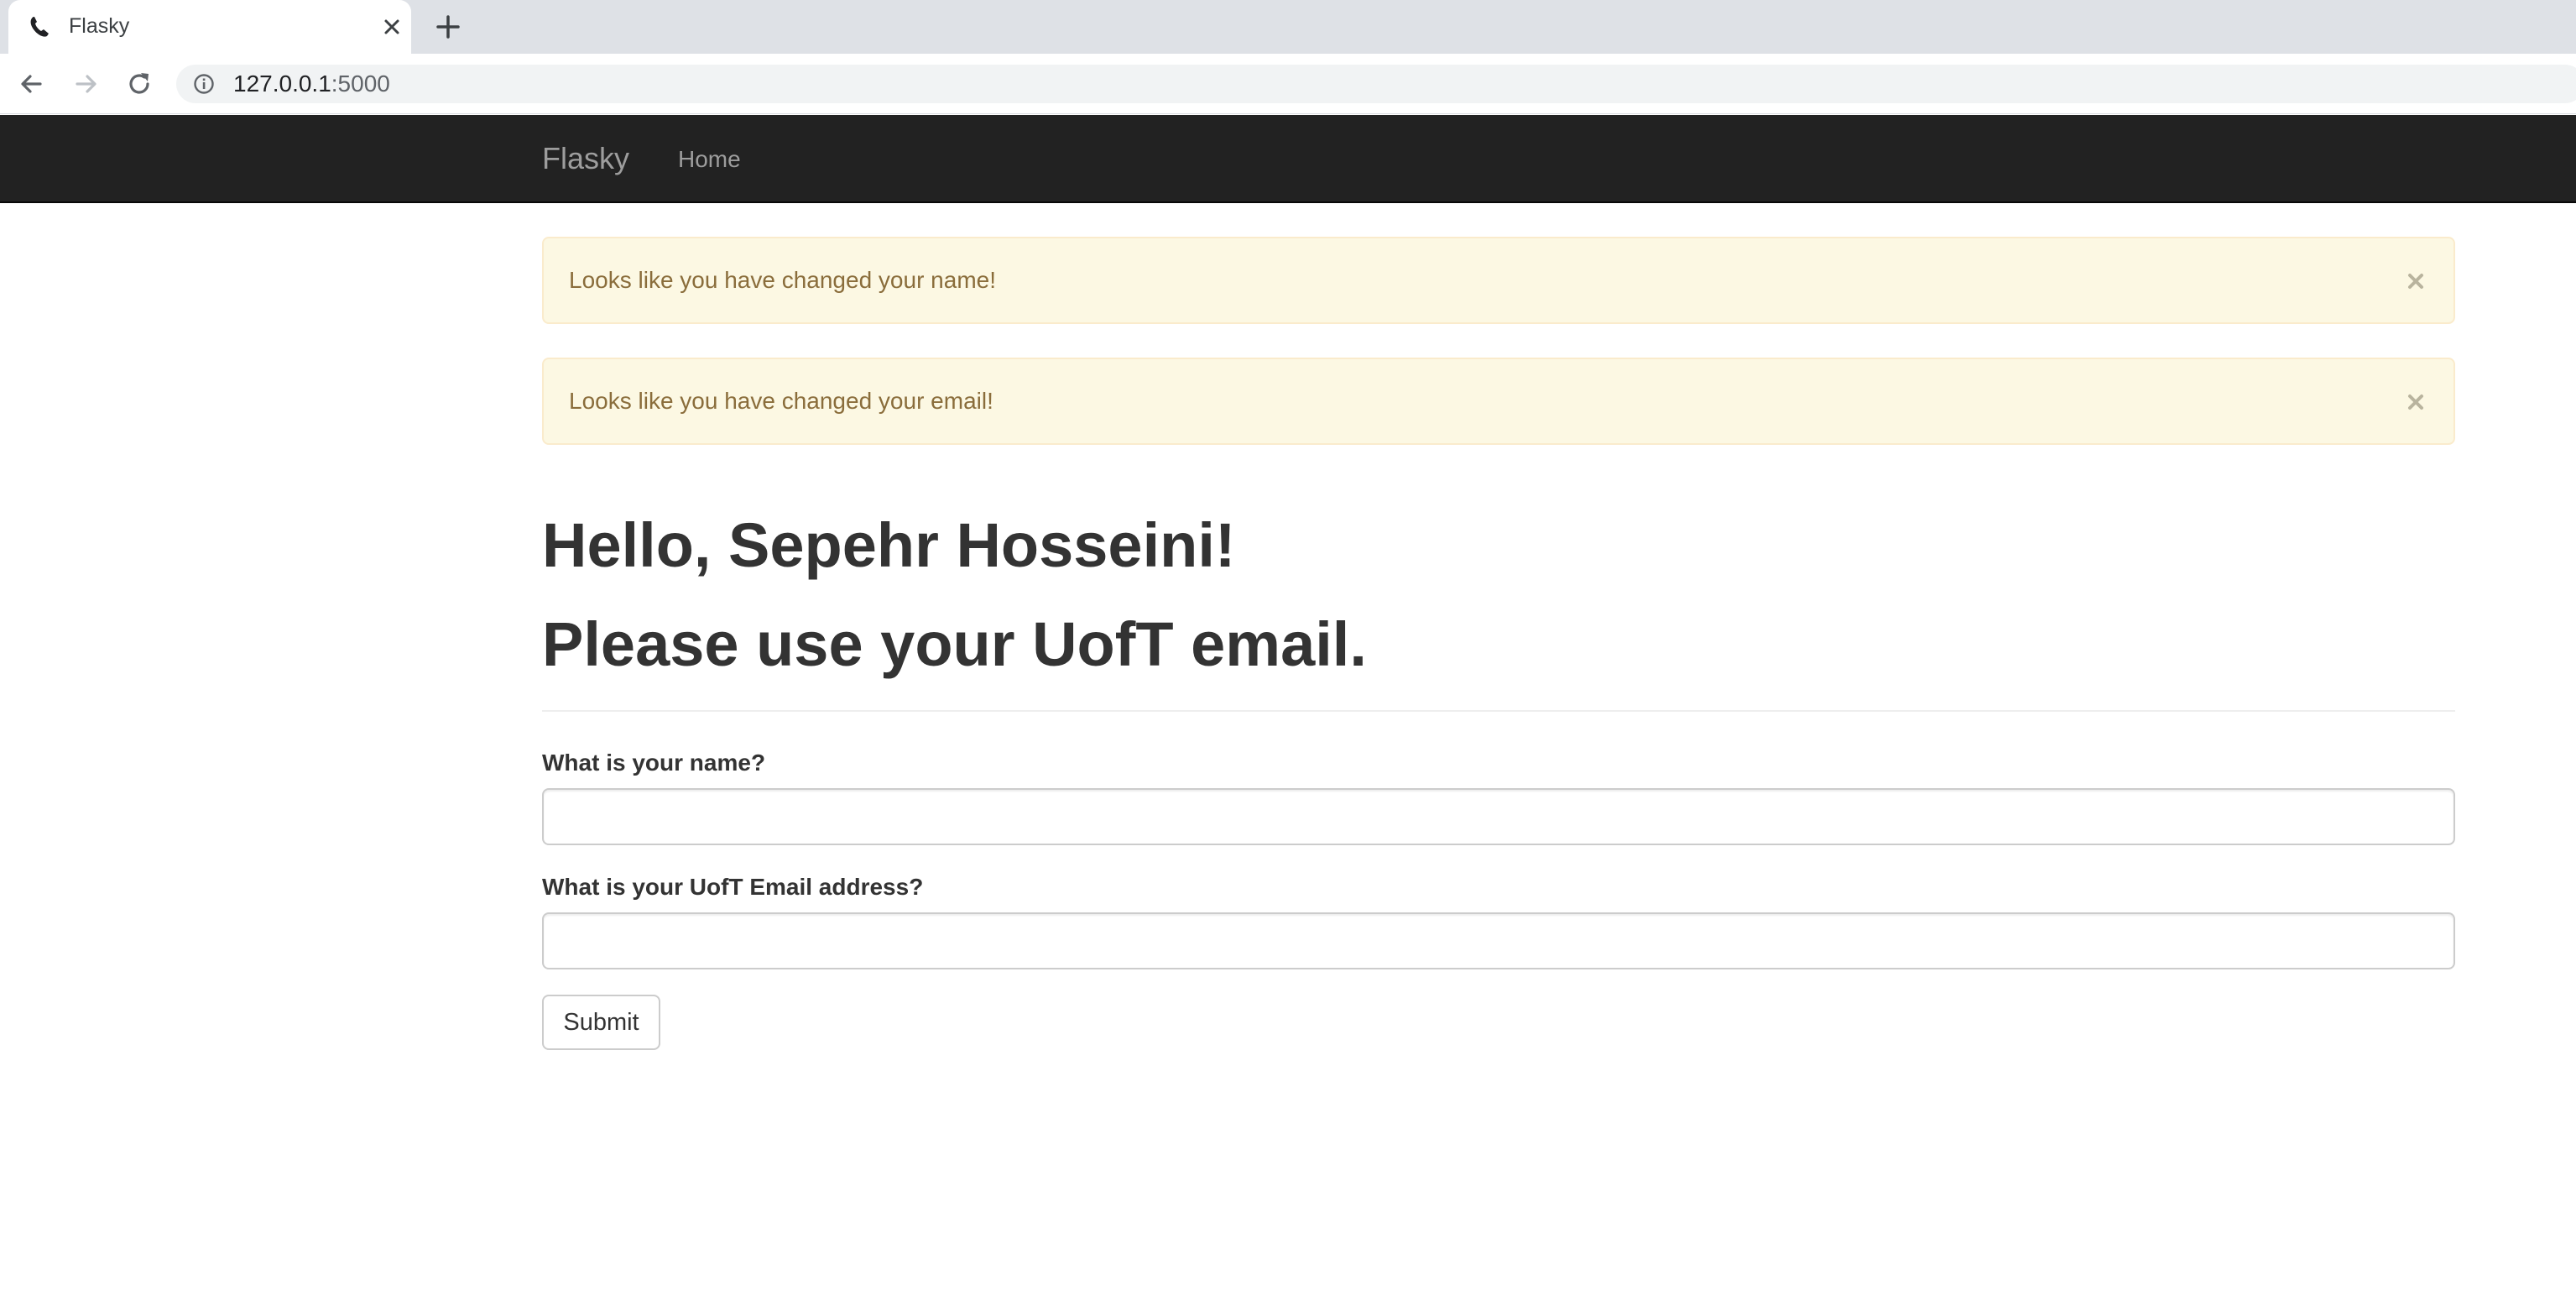 This screenshot has height=1301, width=2576. I want to click on email-label: What is your UofT Email address?, so click(733, 887).